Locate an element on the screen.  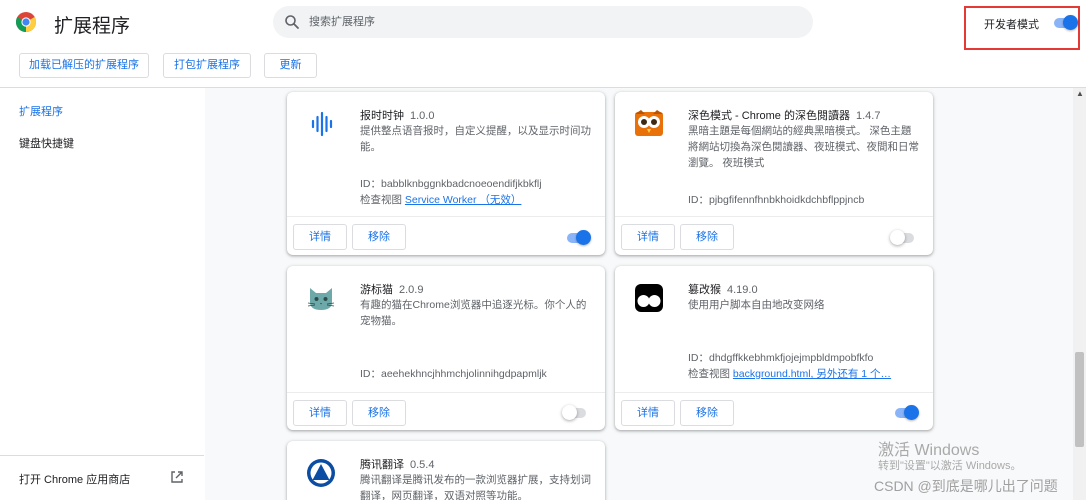
owl-icon is located at coordinates (649, 123).